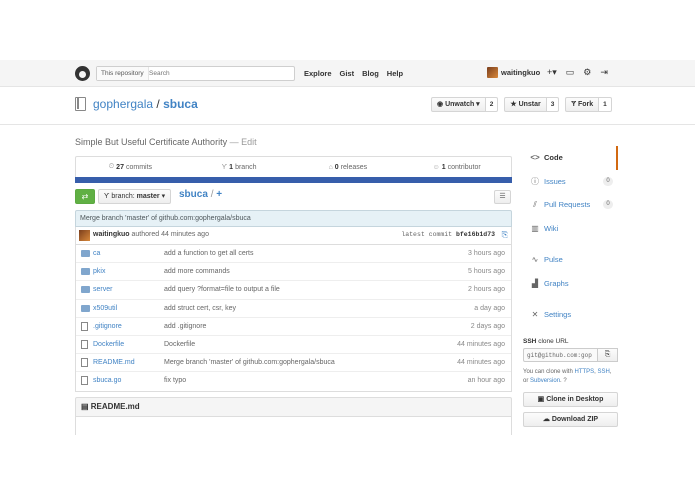 Image resolution: width=695 pixels, height=494 pixels. Describe the element at coordinates (219, 194) in the screenshot. I see `add-file-link: +` at that location.